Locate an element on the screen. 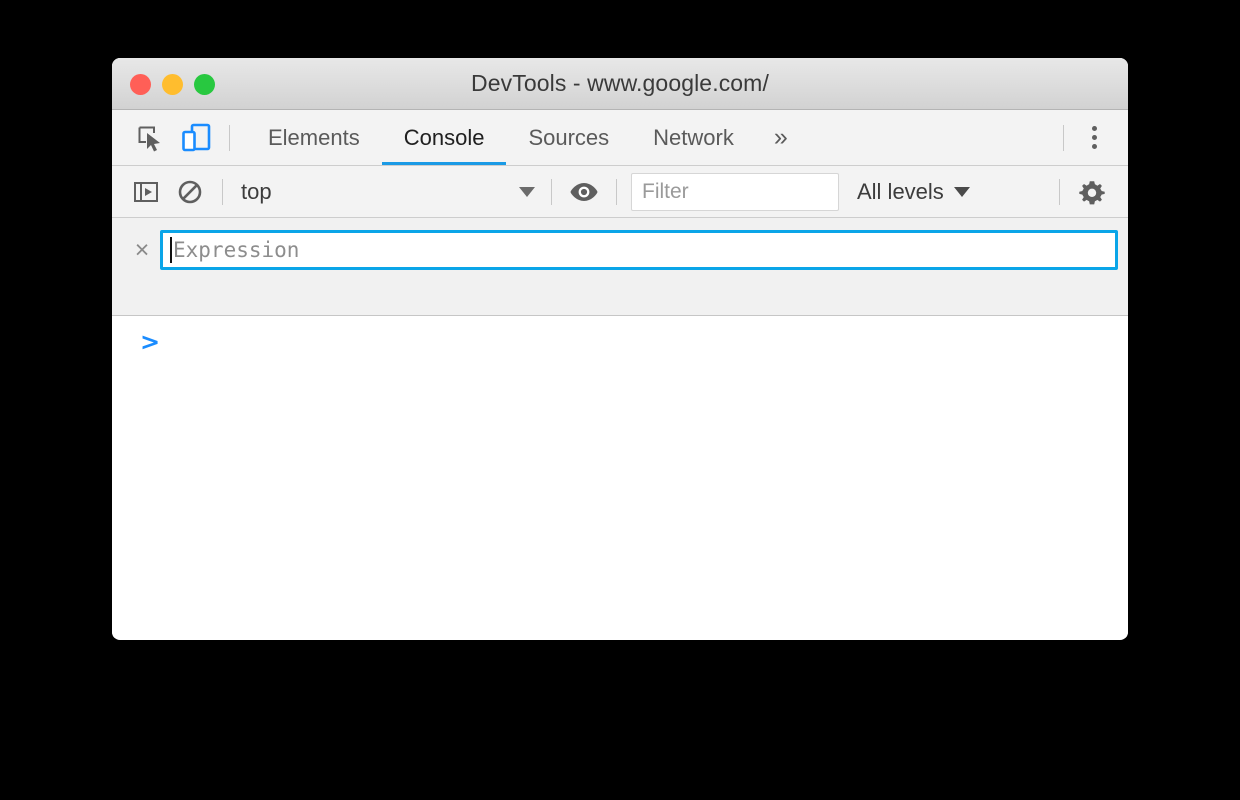  live-expression-input: Expression is located at coordinates (639, 250).